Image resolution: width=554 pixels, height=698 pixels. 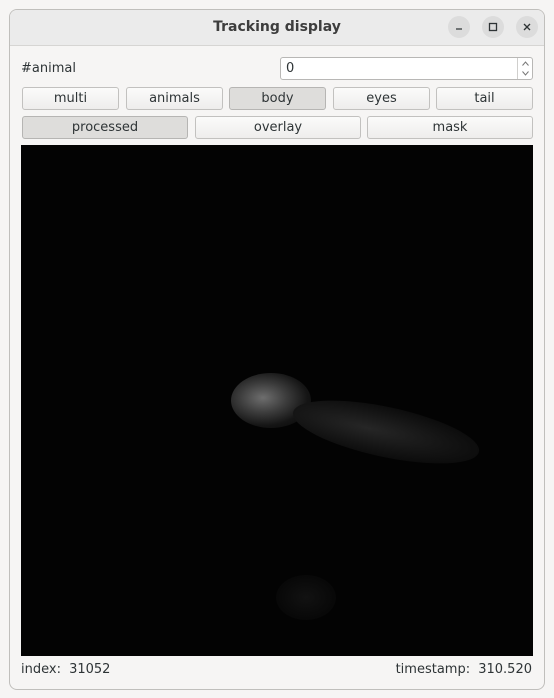 I want to click on chevron-down-icon, so click(x=525, y=73).